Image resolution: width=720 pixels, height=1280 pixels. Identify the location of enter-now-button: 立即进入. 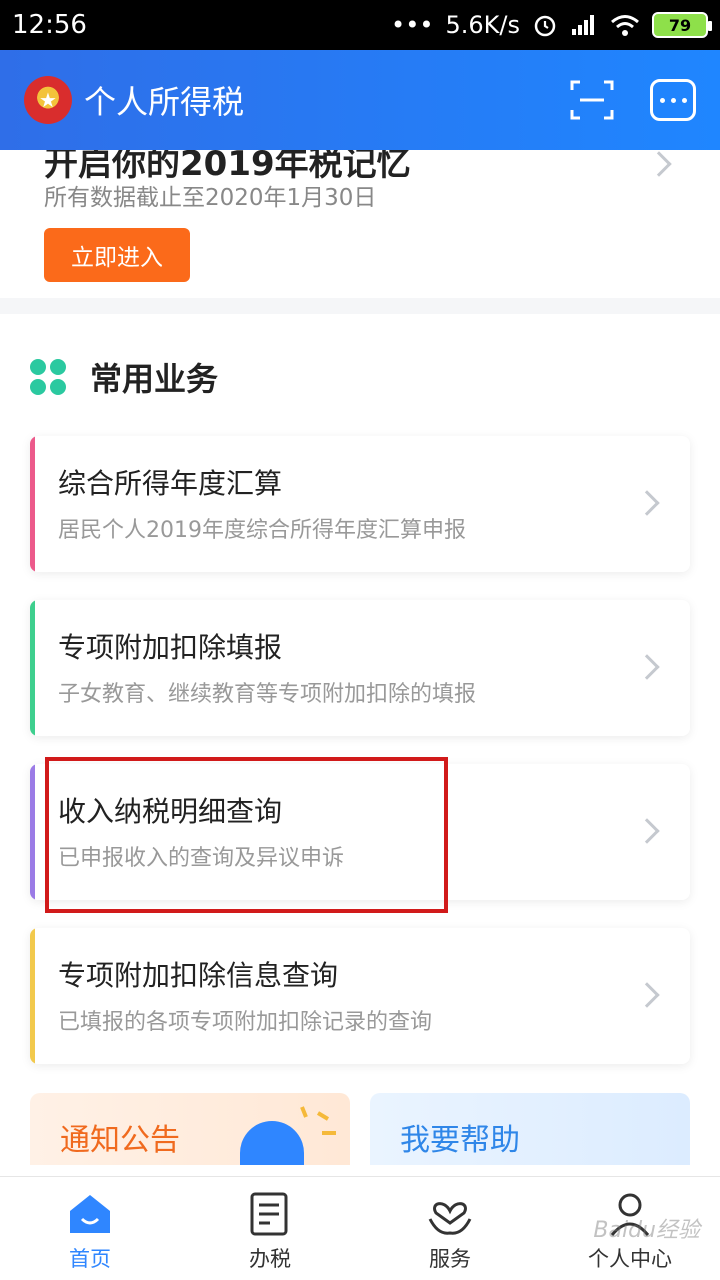
(117, 255).